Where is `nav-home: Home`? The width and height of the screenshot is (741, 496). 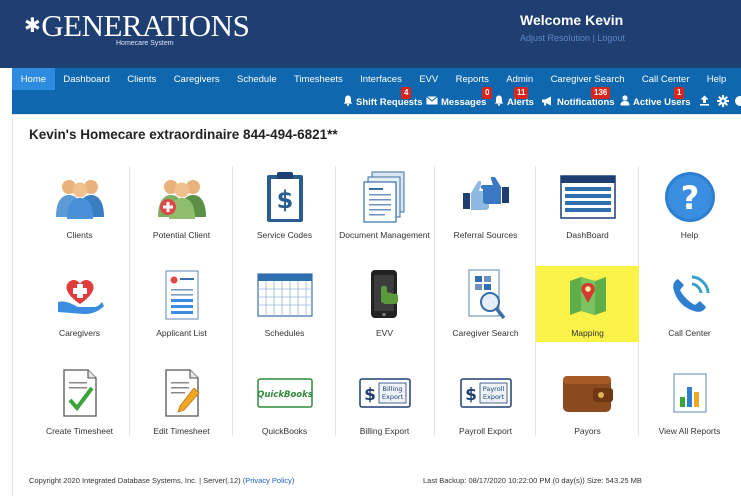
nav-home: Home is located at coordinates (33, 79).